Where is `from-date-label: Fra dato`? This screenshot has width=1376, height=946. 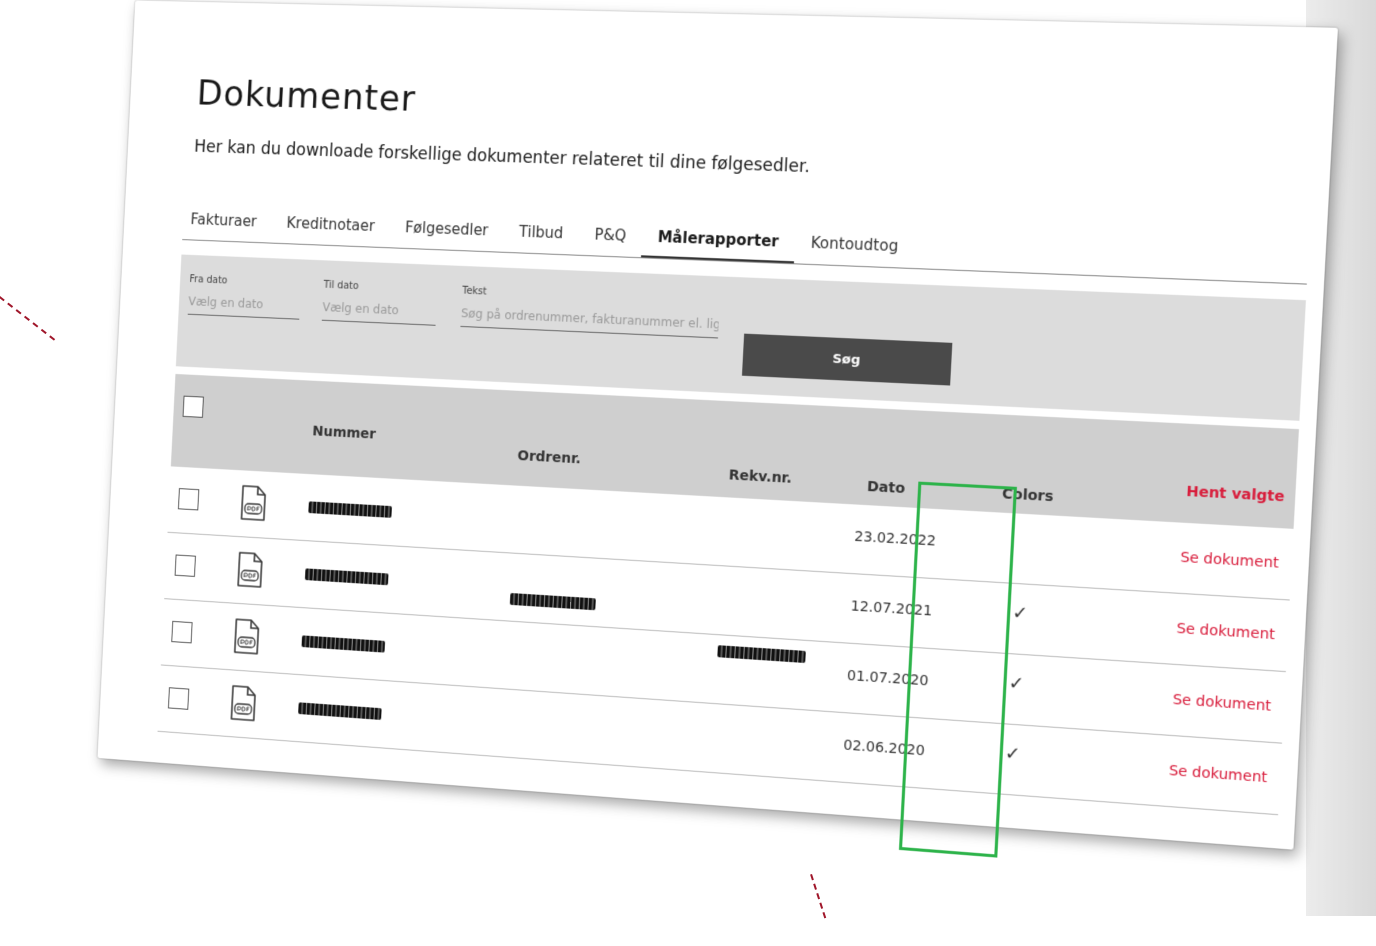
from-date-label: Fra dato is located at coordinates (208, 280).